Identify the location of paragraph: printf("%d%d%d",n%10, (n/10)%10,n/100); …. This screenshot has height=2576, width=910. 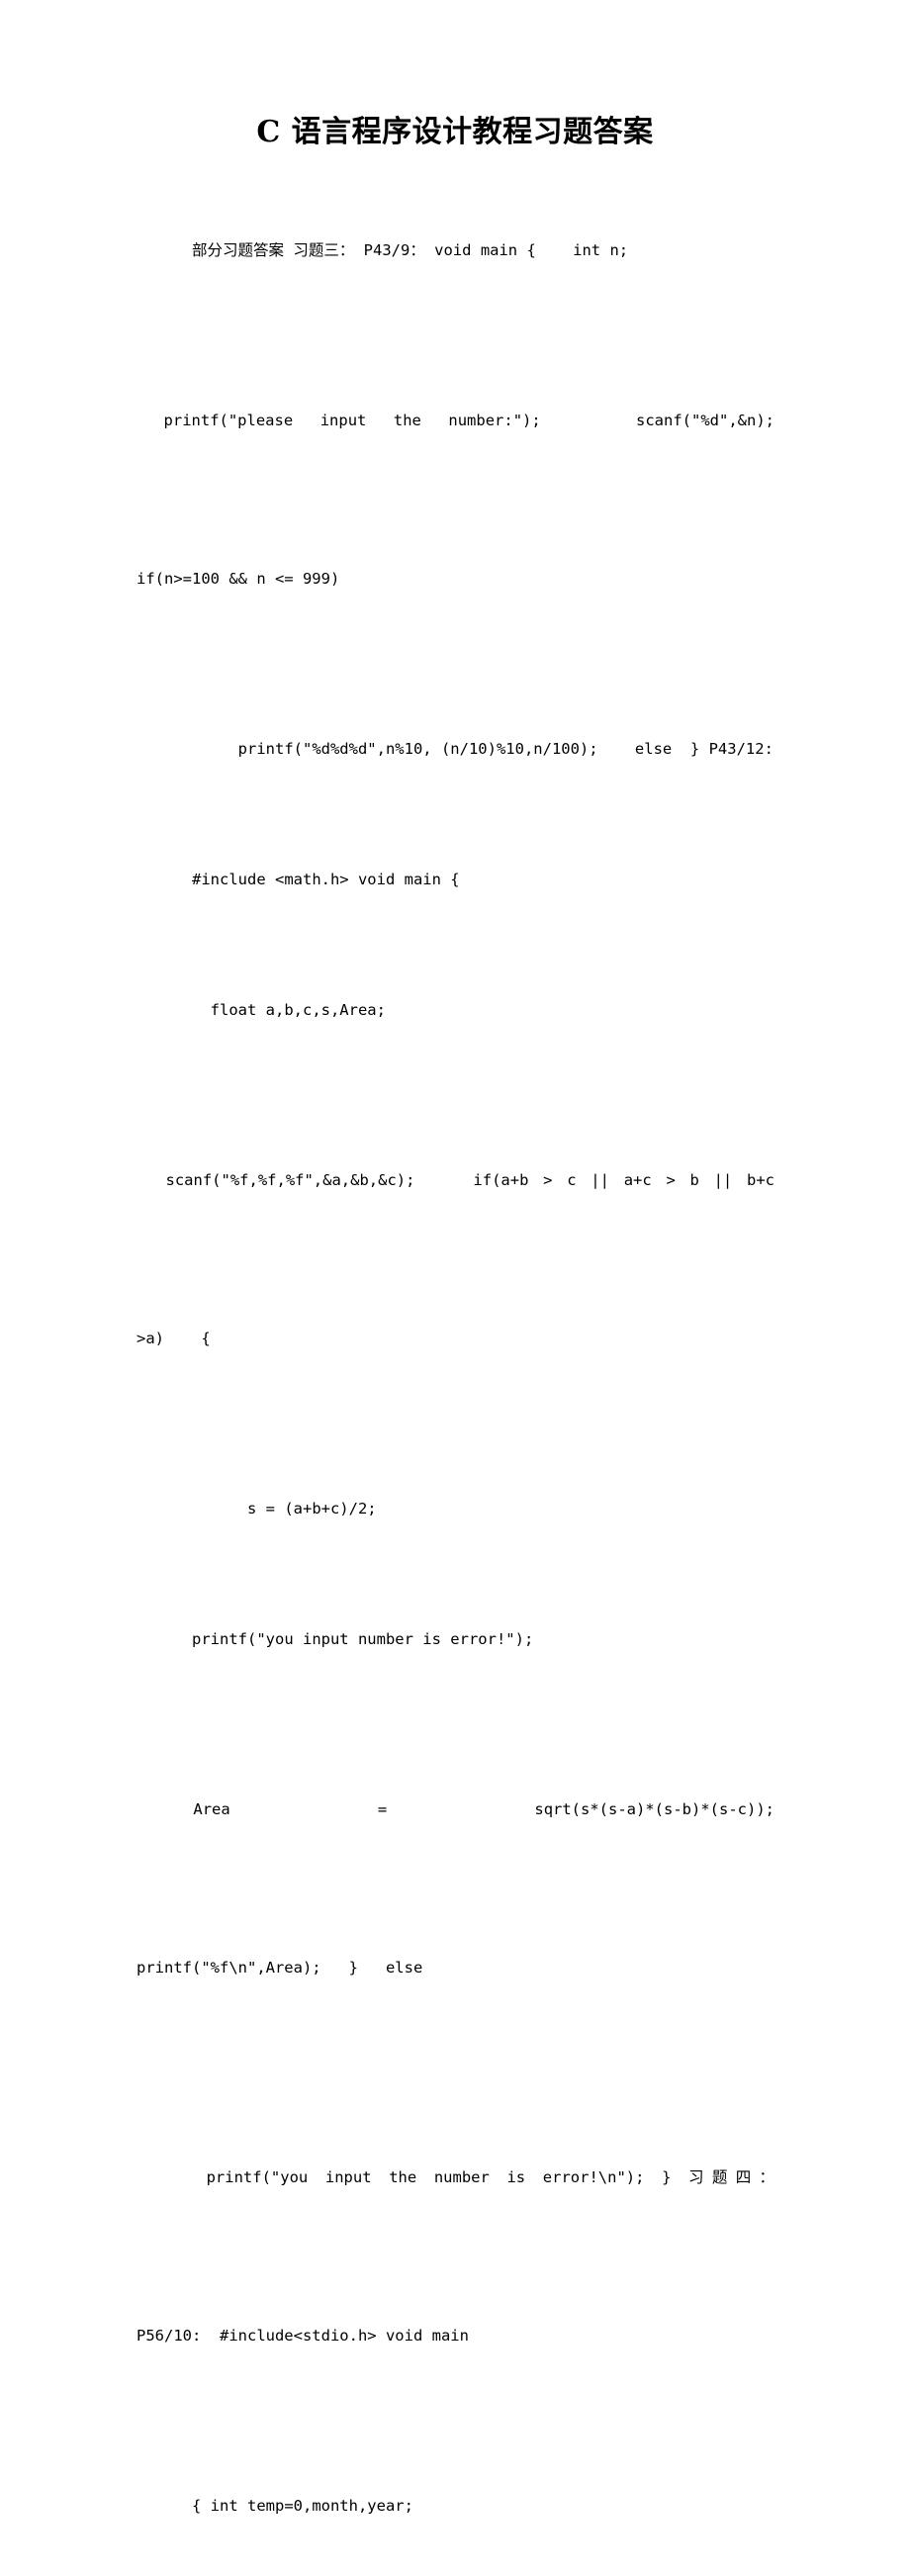
(455, 749).